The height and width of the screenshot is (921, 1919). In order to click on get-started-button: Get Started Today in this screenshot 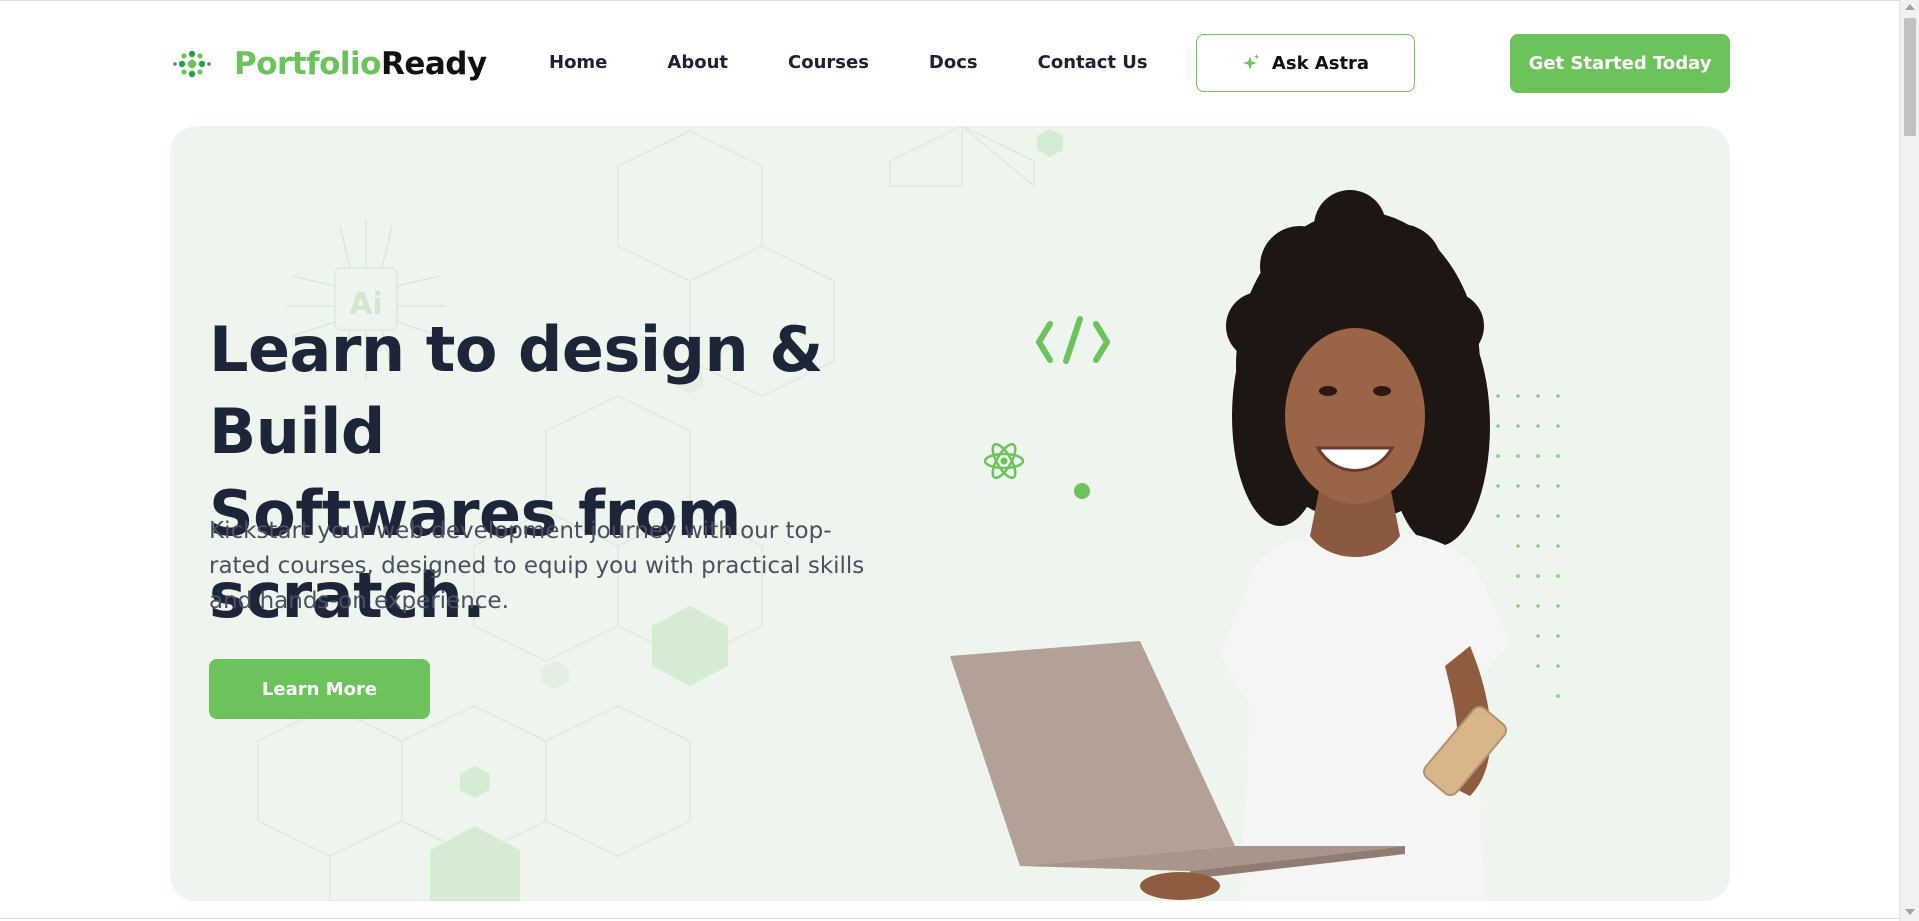, I will do `click(1620, 63)`.